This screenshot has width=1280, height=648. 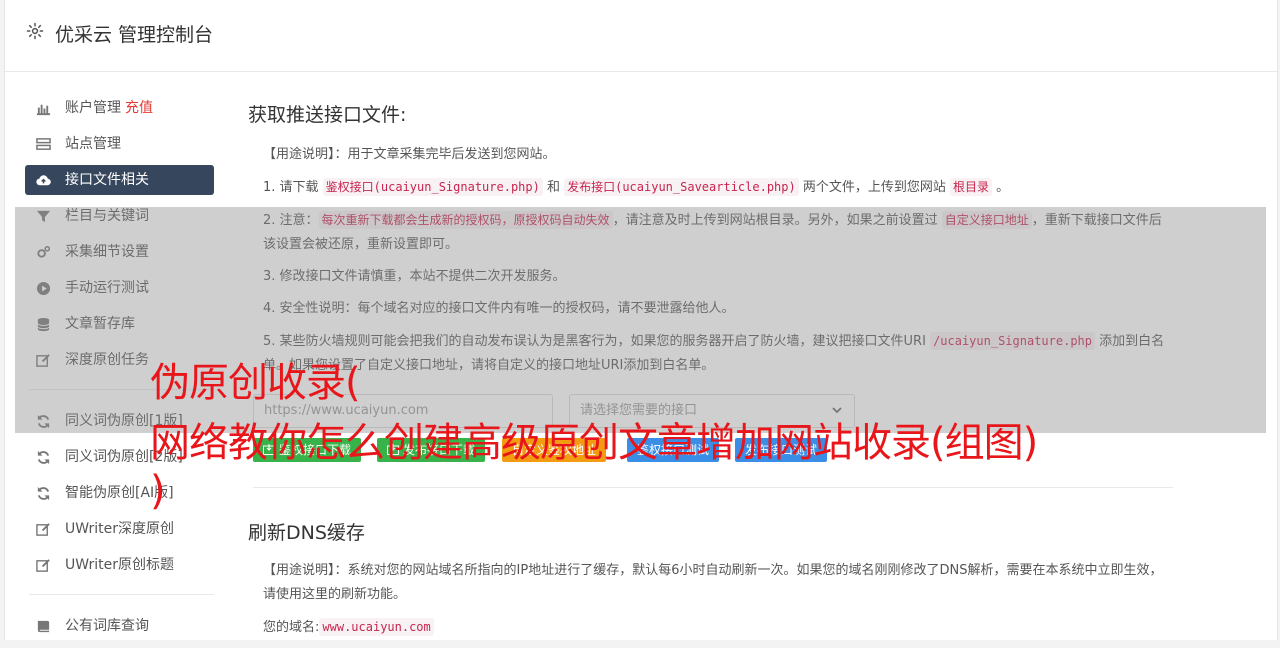 I want to click on sidebar-item-label: 账户管理, so click(x=93, y=108).